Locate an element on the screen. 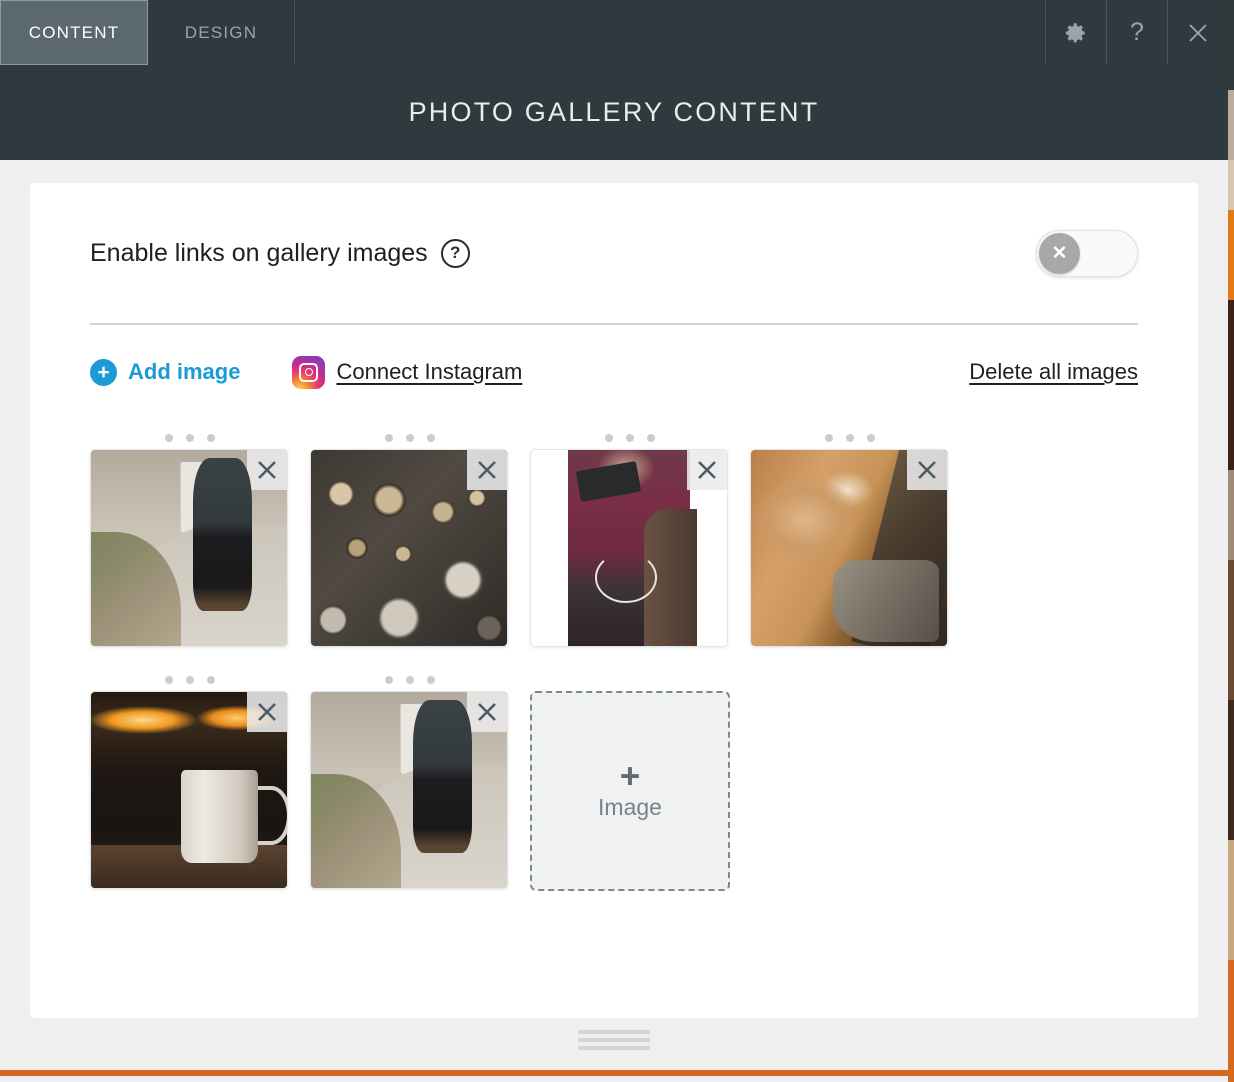 This screenshot has width=1234, height=1082. enable-links-label-group: Enable links on gallery images ? is located at coordinates (280, 253).